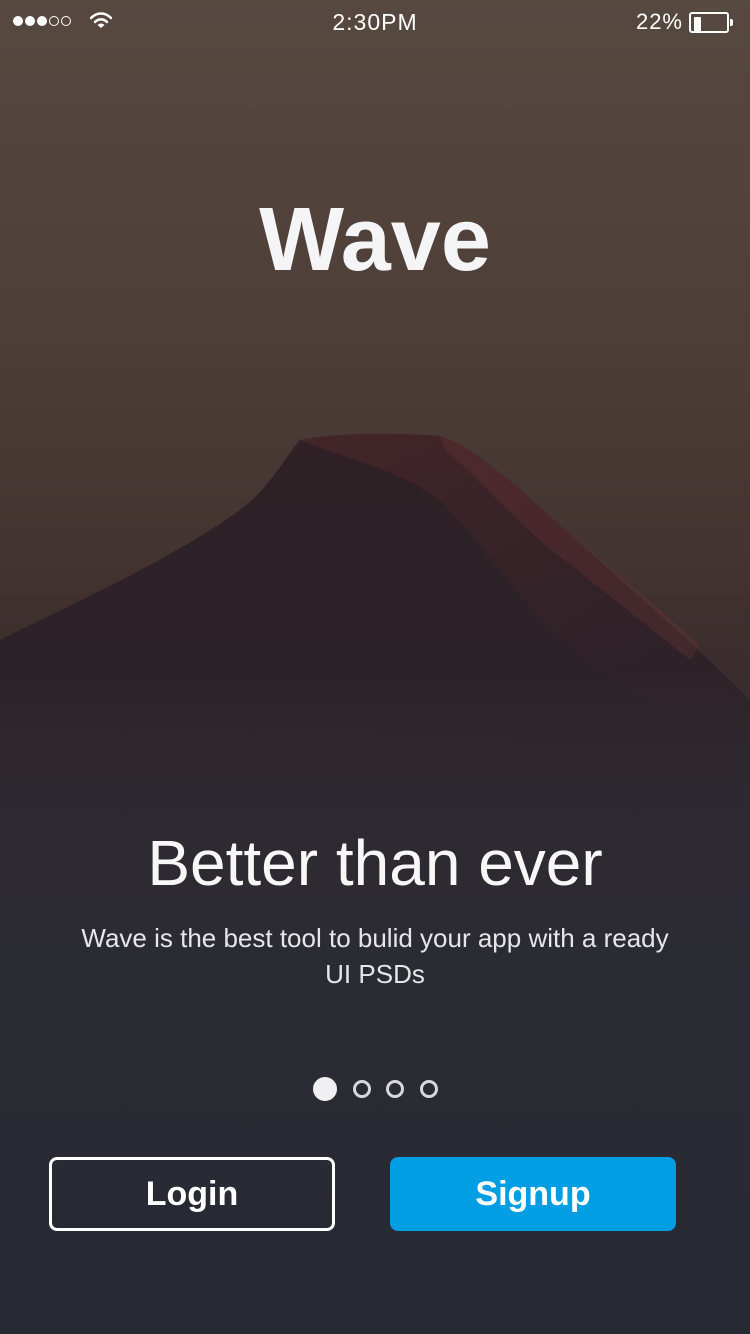 The height and width of the screenshot is (1334, 750). I want to click on page-indicator, so click(375, 1089).